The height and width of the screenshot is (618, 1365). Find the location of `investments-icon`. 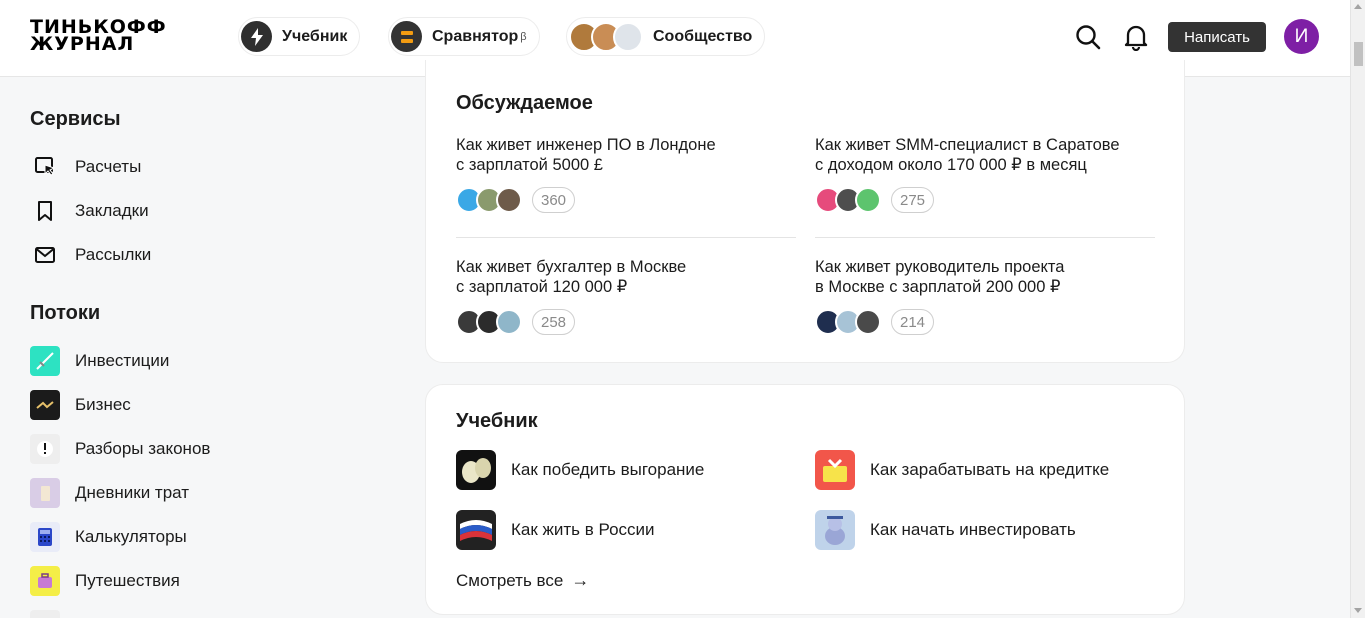

investments-icon is located at coordinates (45, 361).